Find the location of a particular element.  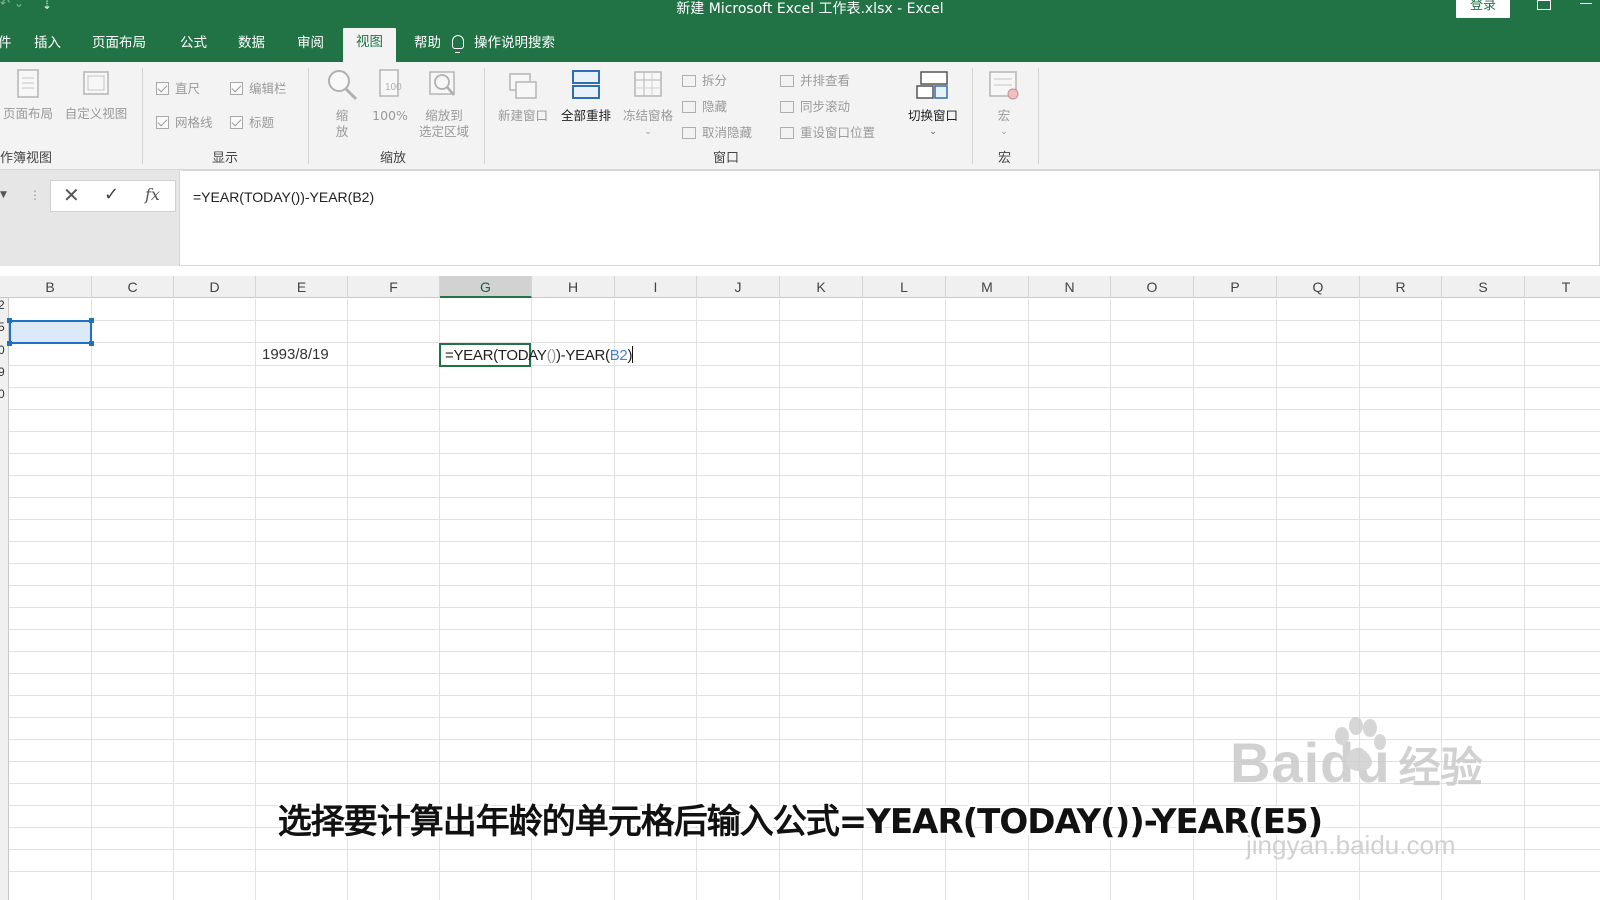

active-cell-formula: =YEAR(TODAY())-YEAR(B2) is located at coordinates (539, 355).